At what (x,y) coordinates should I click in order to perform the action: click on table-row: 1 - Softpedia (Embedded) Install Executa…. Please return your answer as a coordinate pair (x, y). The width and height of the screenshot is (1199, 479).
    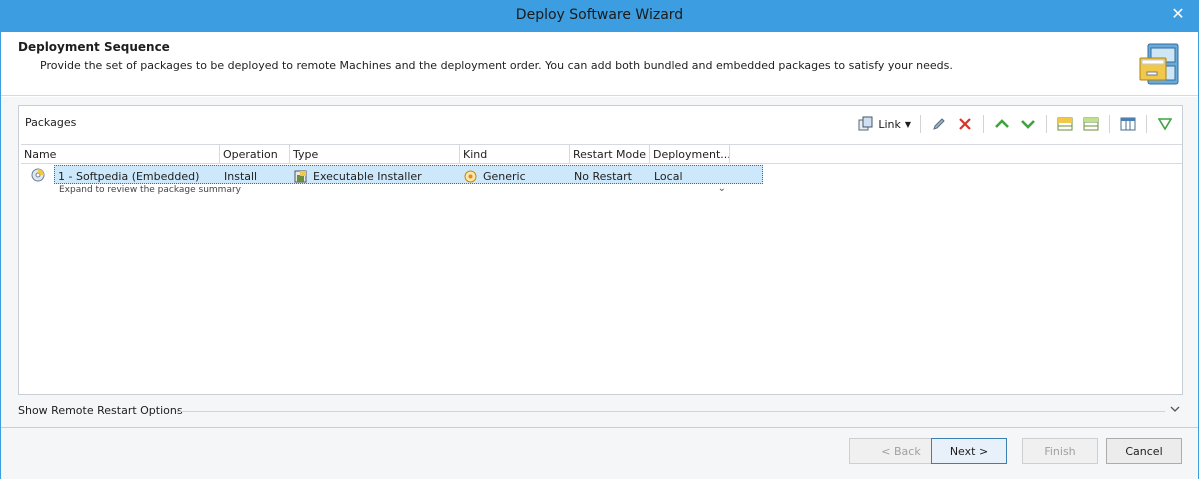
    Looking at the image, I should click on (601, 174).